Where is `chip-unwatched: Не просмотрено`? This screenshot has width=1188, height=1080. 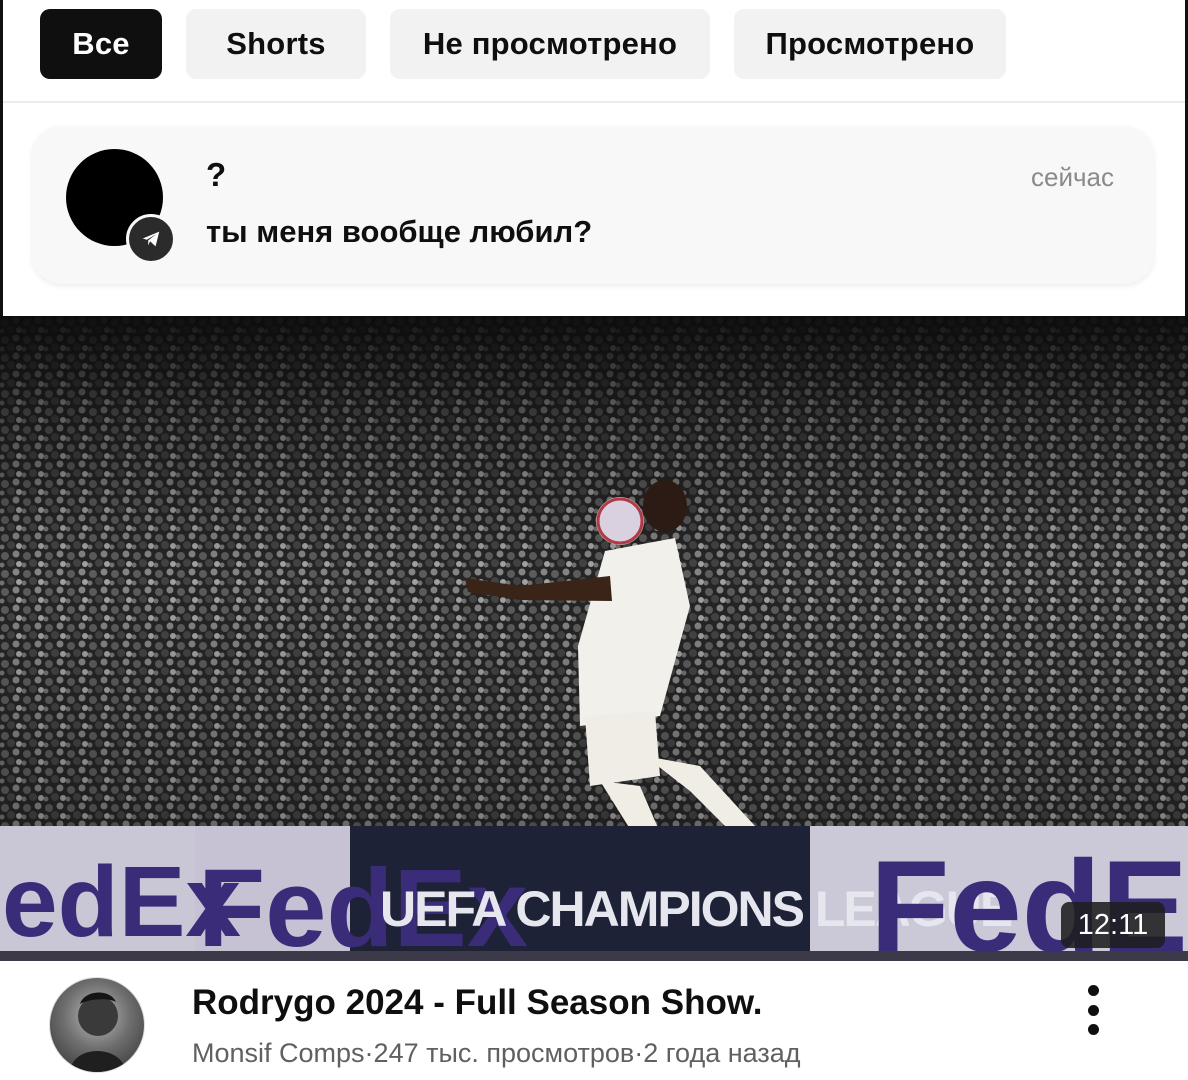
chip-unwatched: Не просмотрено is located at coordinates (550, 44).